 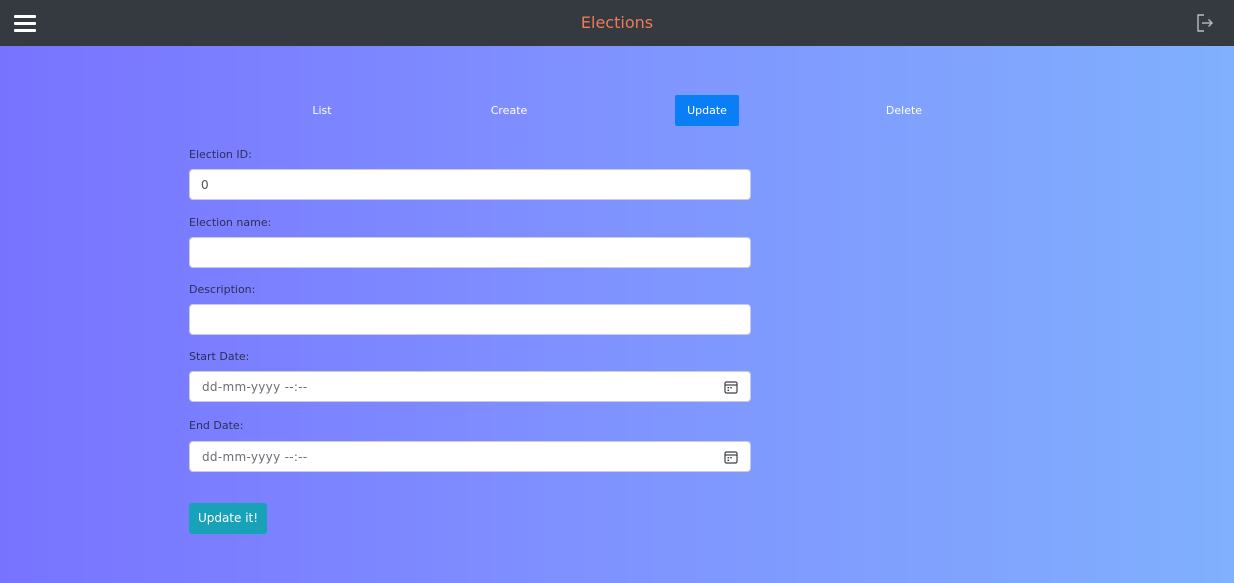 I want to click on tab-list: List, so click(x=322, y=110).